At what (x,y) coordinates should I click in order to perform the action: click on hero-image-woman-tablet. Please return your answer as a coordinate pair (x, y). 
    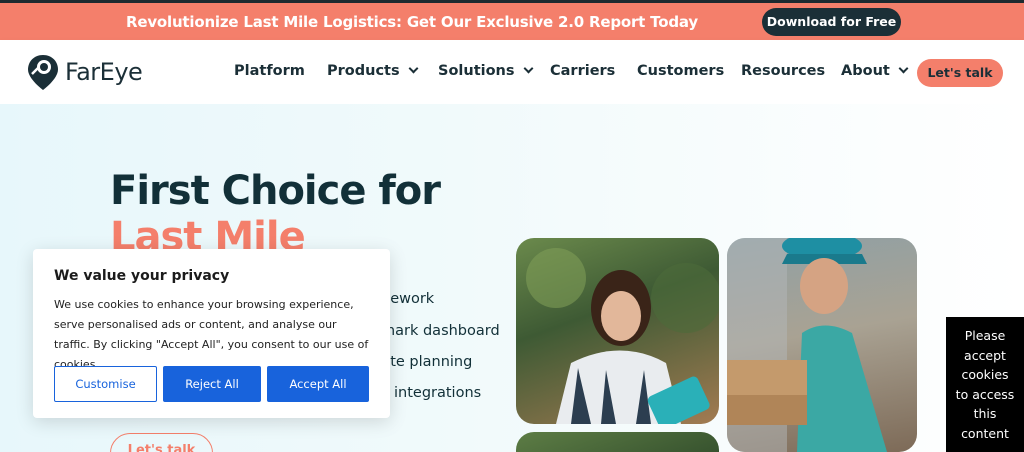
    Looking at the image, I should click on (617, 331).